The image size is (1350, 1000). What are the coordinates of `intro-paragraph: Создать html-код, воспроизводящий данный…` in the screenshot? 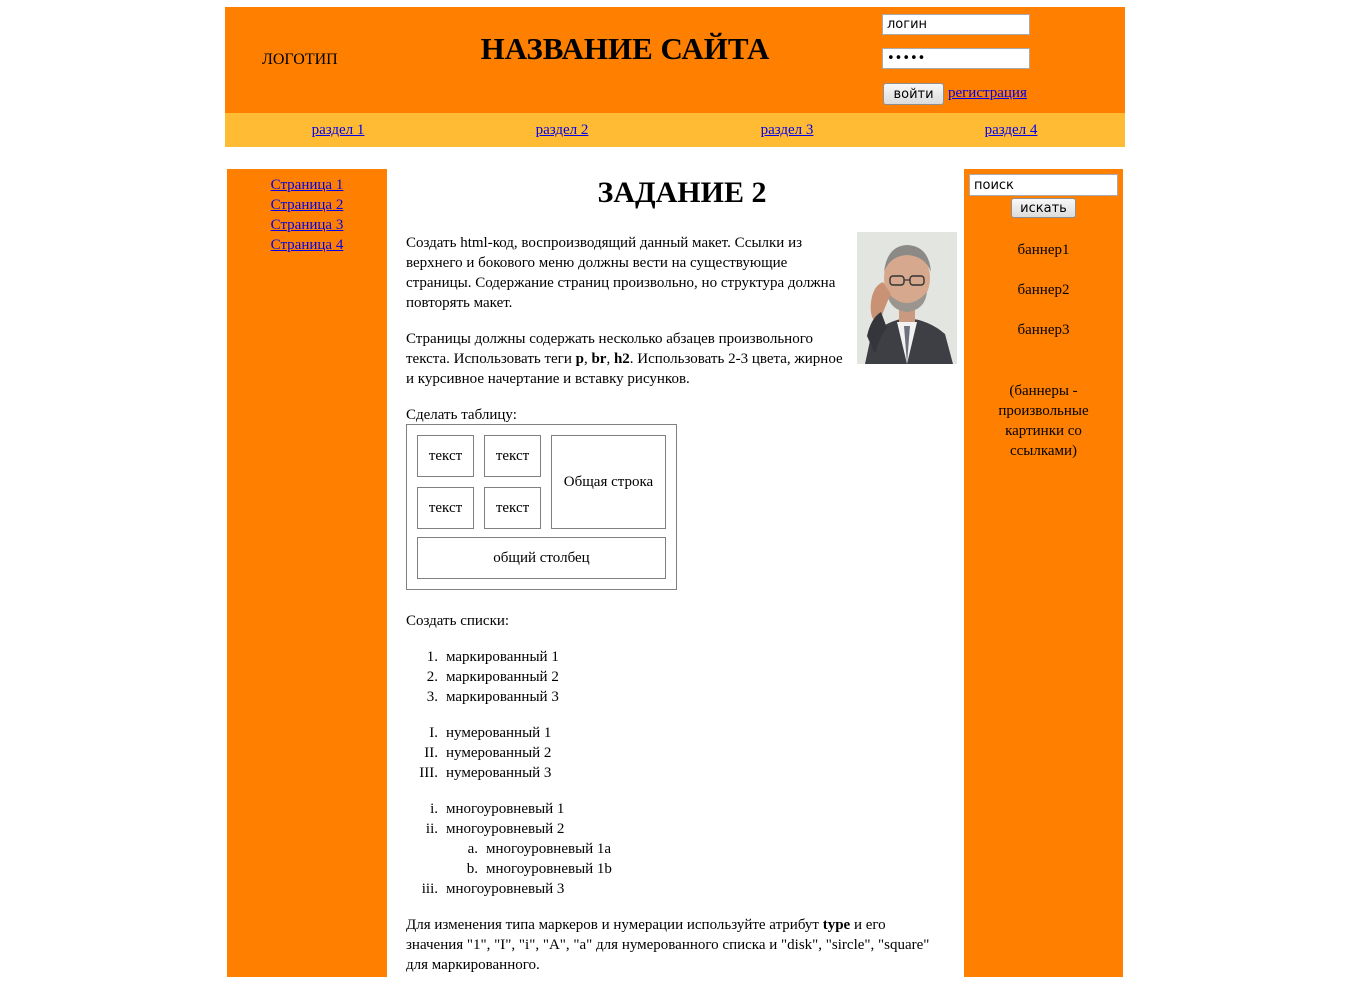 It's located at (621, 273).